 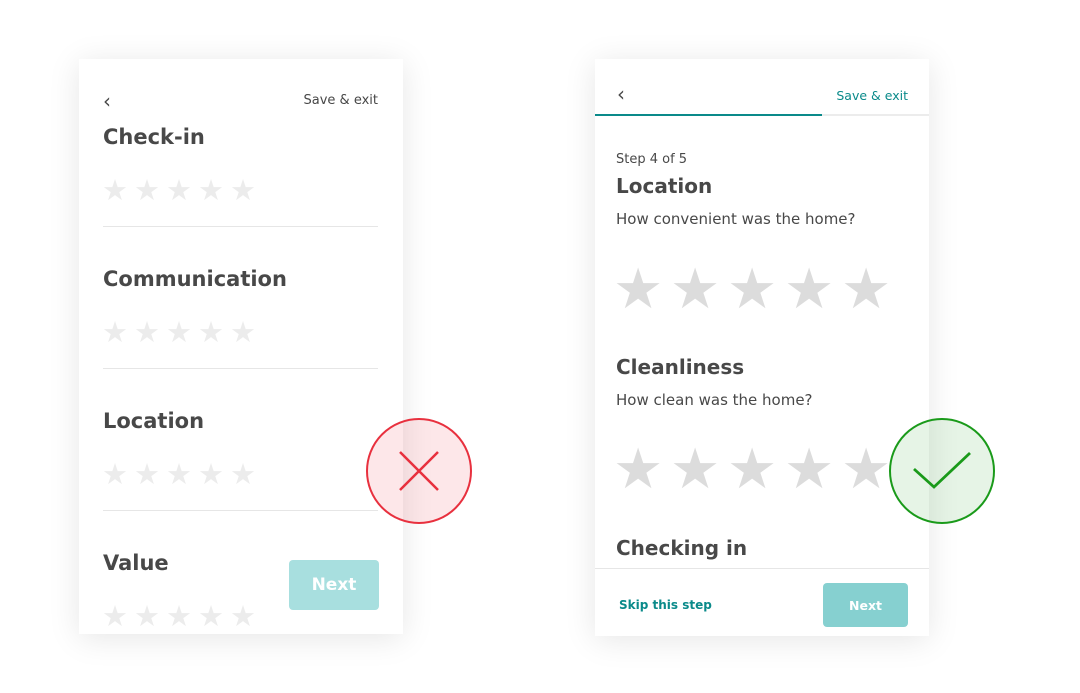 What do you see at coordinates (942, 471) in the screenshot?
I see `checkmark-icon` at bounding box center [942, 471].